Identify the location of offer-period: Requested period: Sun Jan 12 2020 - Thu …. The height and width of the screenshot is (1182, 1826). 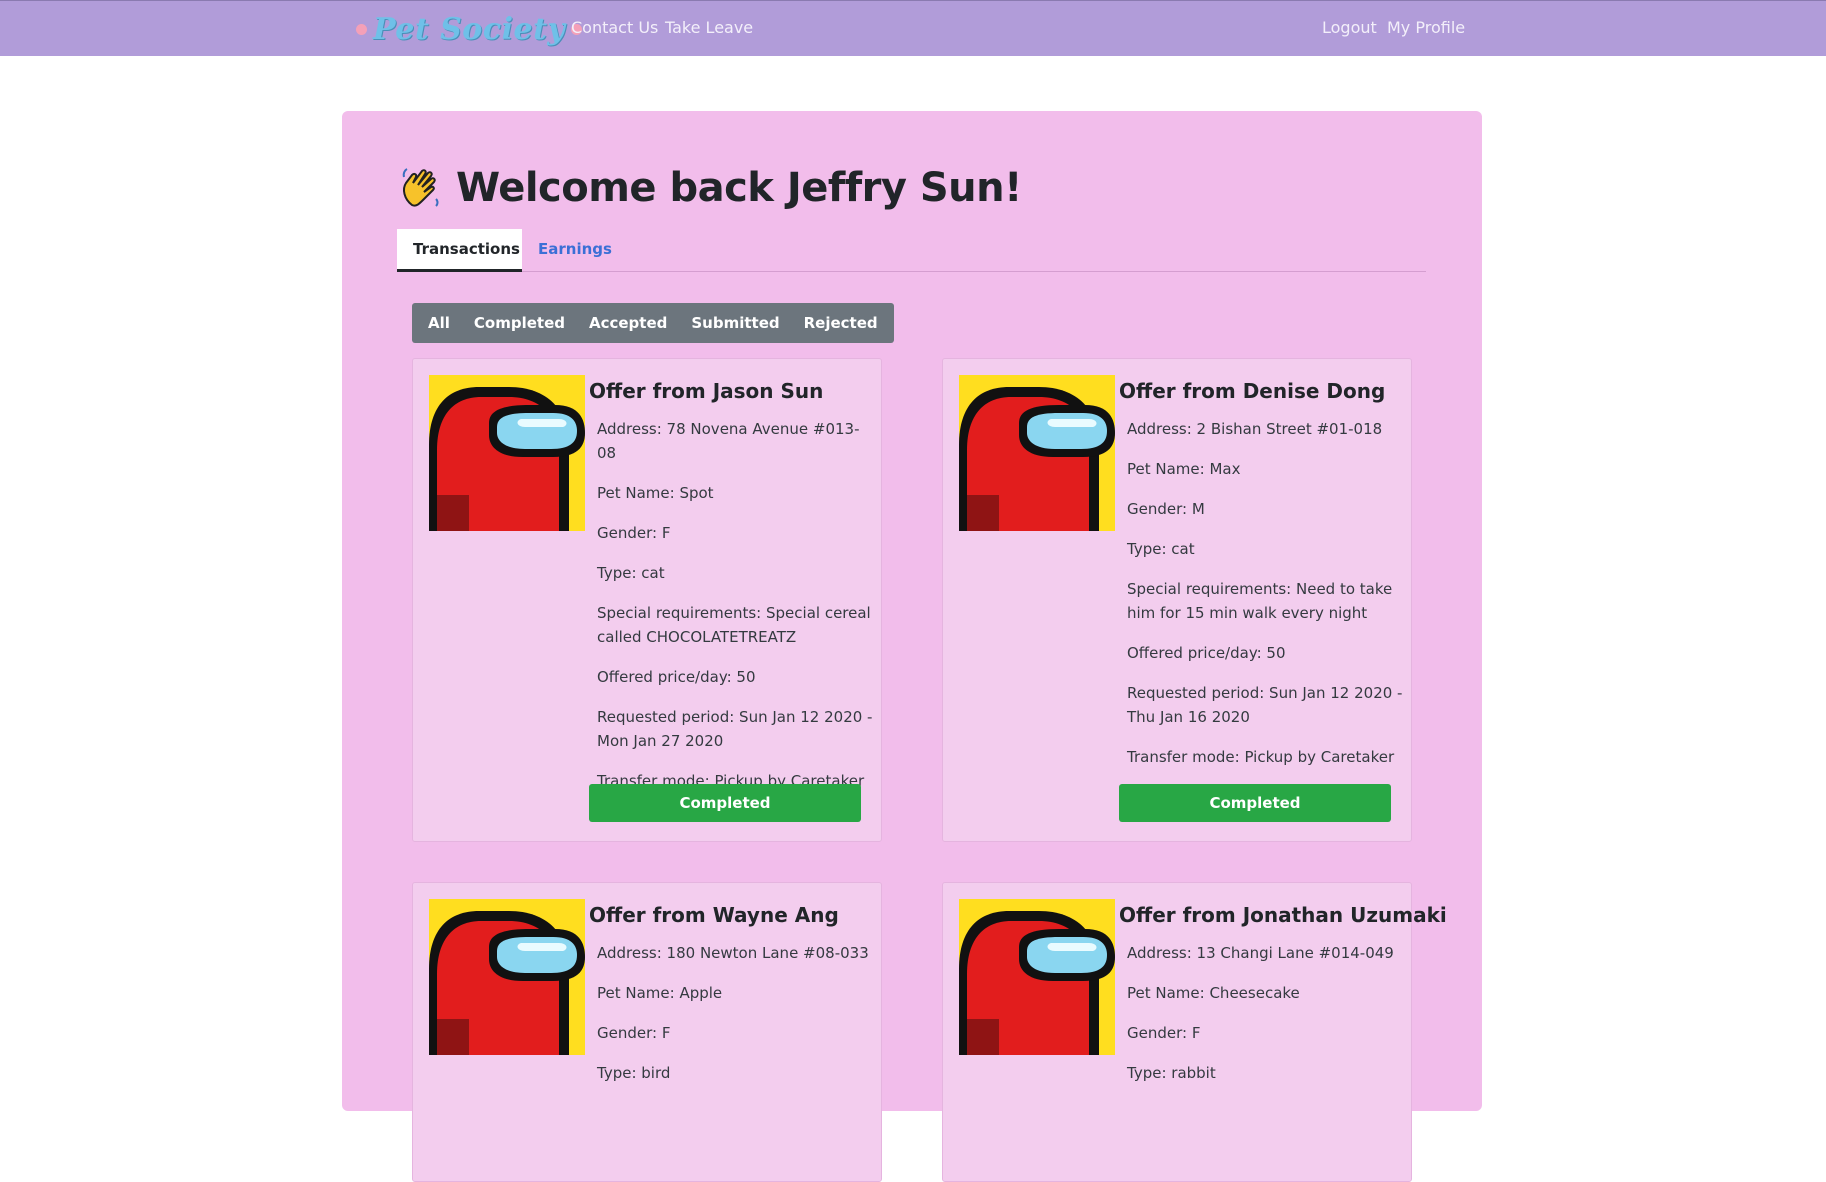
(1265, 705).